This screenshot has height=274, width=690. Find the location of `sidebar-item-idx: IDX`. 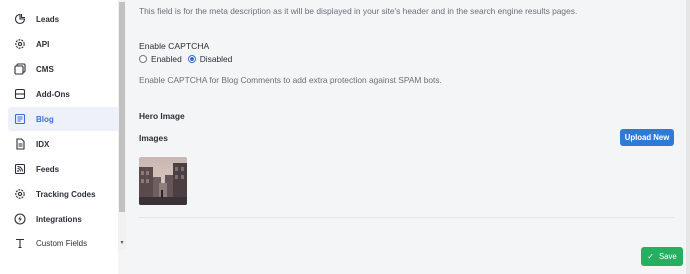

sidebar-item-idx: IDX is located at coordinates (63, 144).